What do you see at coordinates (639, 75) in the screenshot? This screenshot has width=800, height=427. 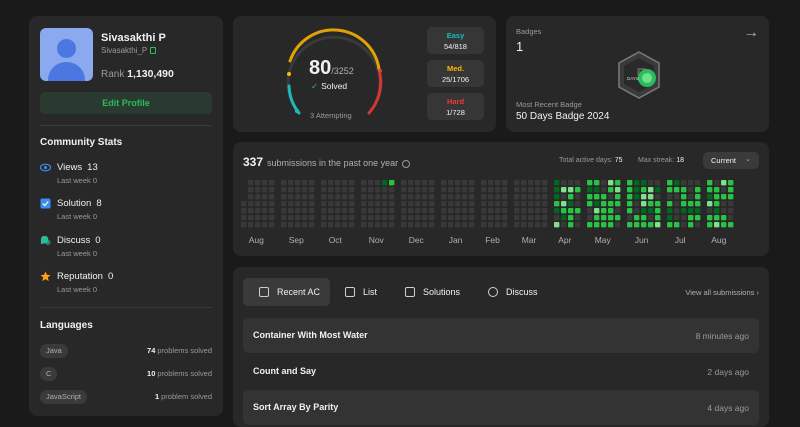 I see `badge-50-days-icon: 5 DAYS` at bounding box center [639, 75].